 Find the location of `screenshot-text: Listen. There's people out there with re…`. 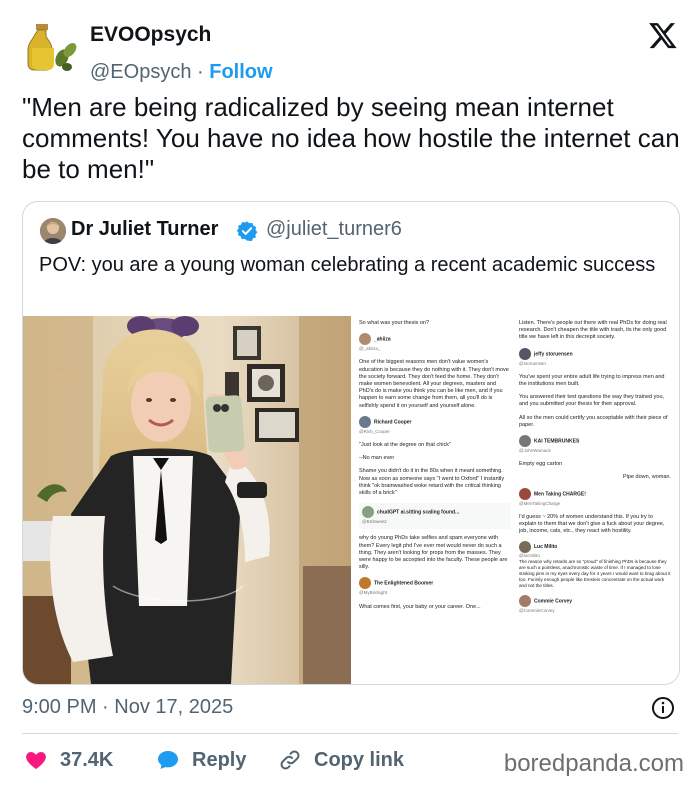

screenshot-text: Listen. There's people out there with re… is located at coordinates (593, 330).